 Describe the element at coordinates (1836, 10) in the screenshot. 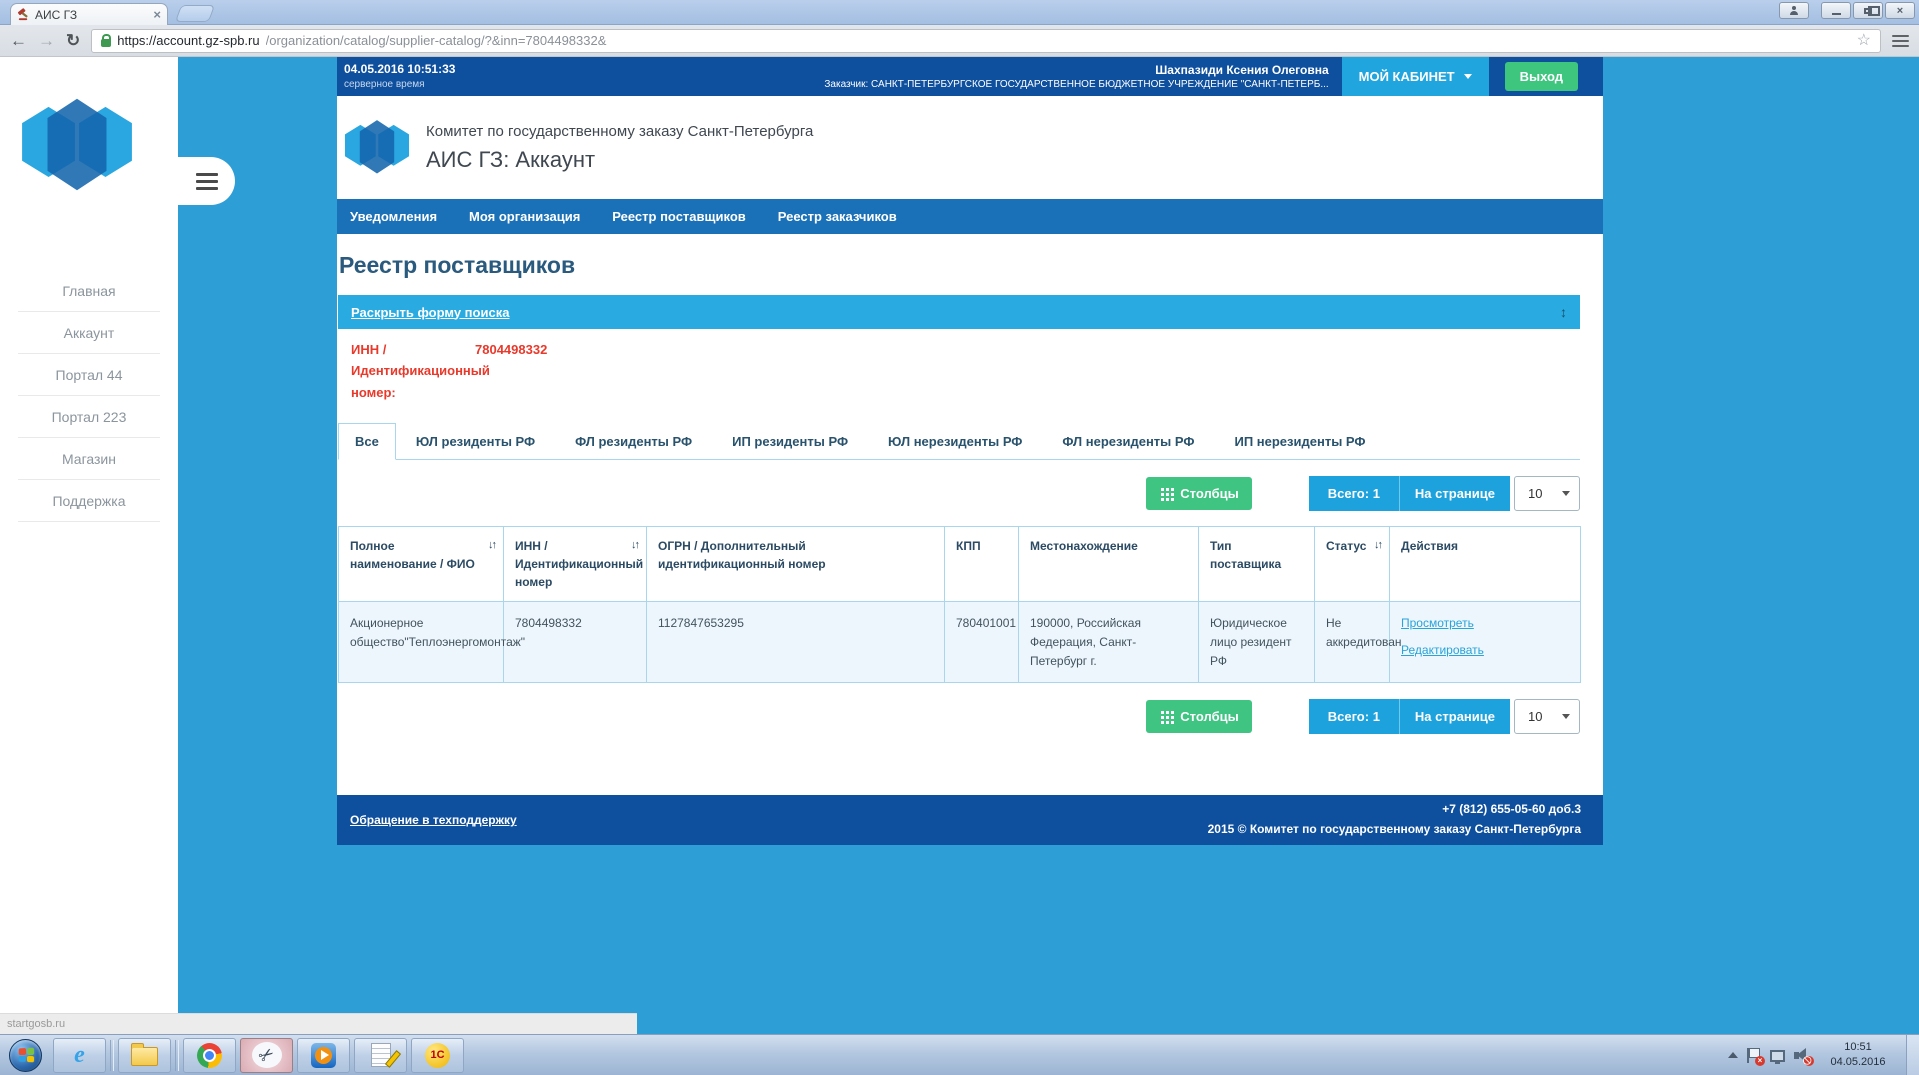

I see `minimize-button` at that location.